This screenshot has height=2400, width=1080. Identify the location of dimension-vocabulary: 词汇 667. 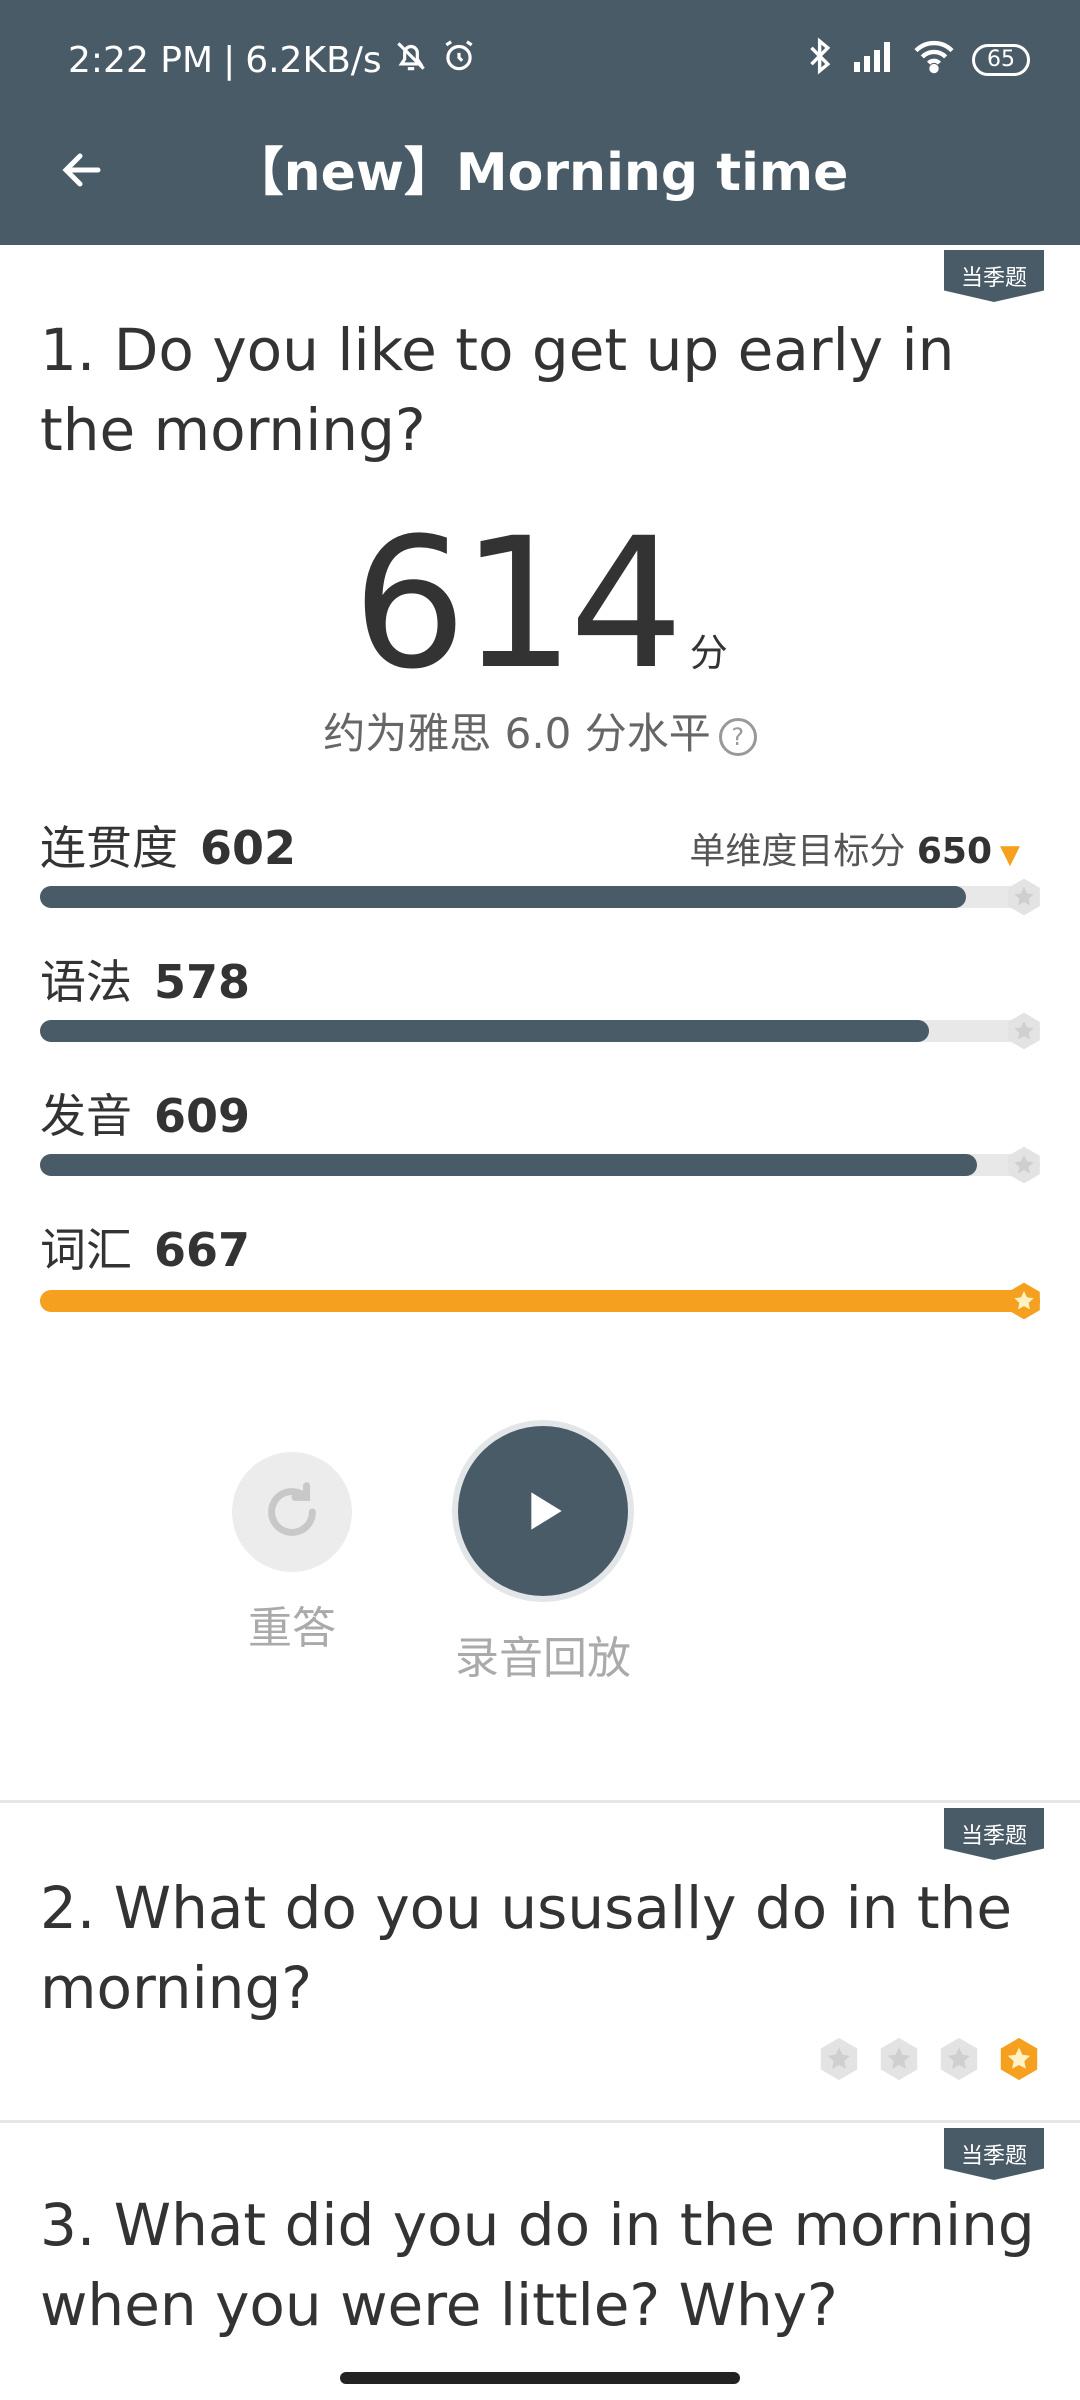
(540, 1249).